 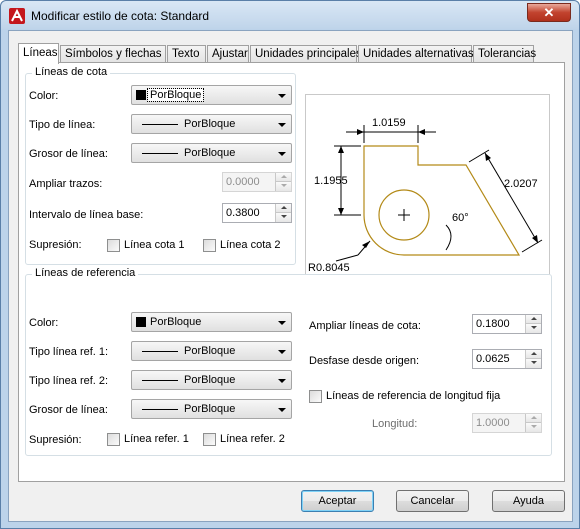 What do you see at coordinates (432, 501) in the screenshot?
I see `cancel-button: Cancelar` at bounding box center [432, 501].